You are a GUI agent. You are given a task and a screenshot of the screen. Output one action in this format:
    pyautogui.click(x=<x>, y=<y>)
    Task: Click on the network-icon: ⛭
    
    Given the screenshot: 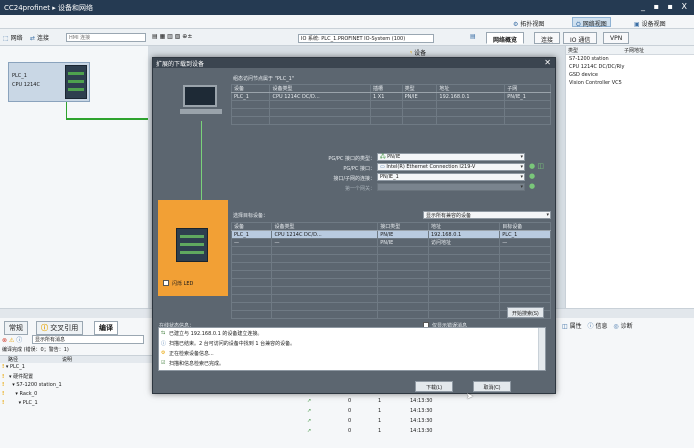 What is the action you would take?
    pyautogui.click(x=578, y=24)
    